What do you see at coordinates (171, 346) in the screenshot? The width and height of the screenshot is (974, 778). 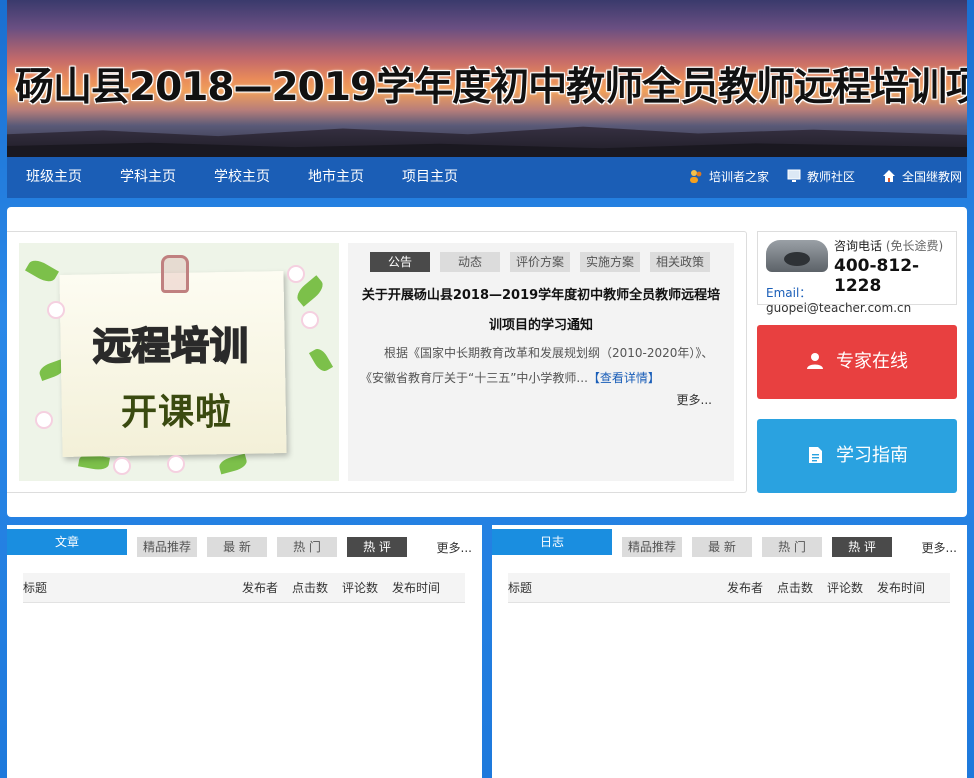 I see `promo-line1: 远程培训` at bounding box center [171, 346].